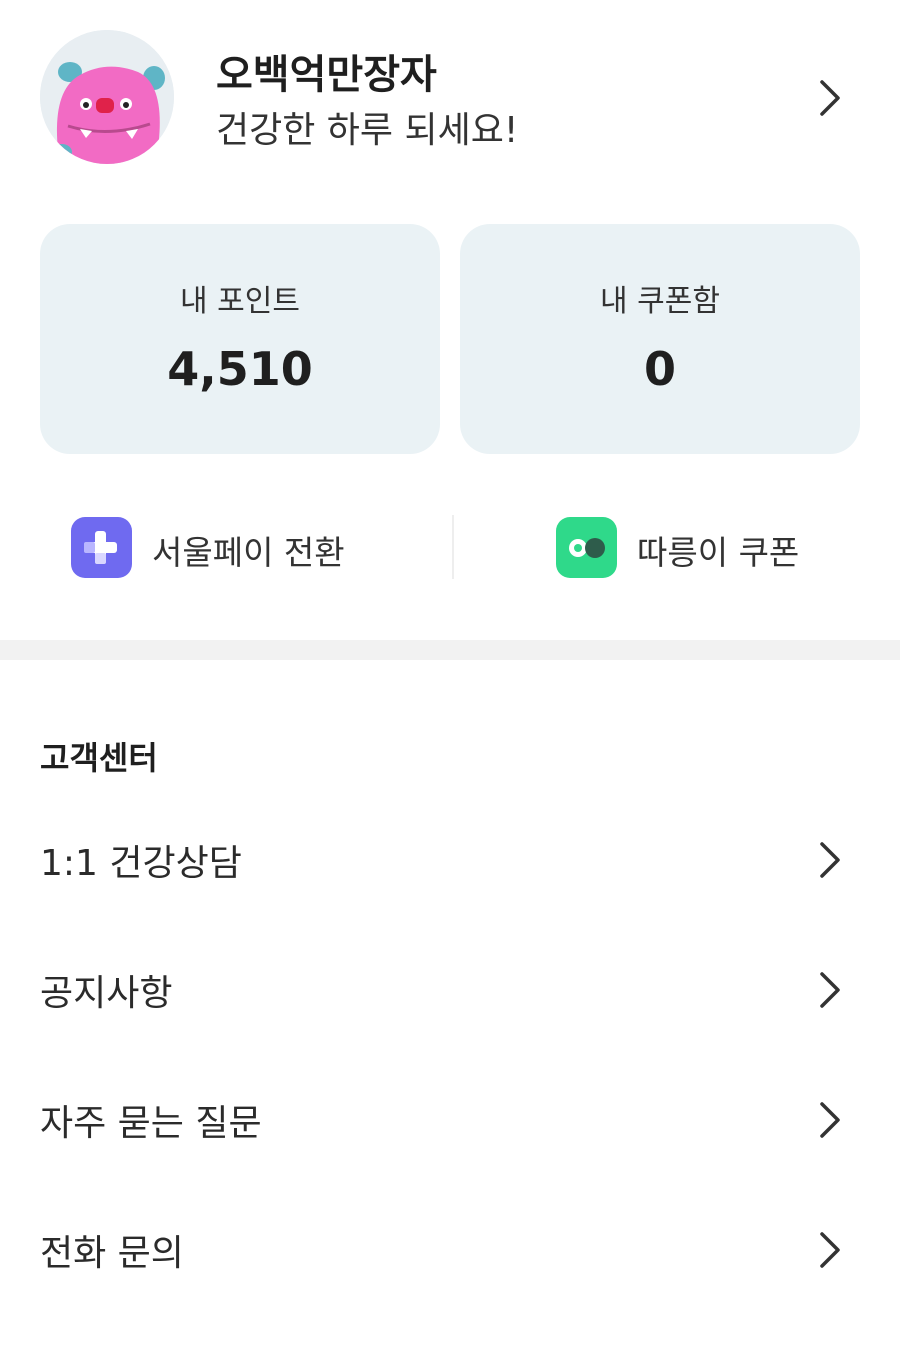 Image resolution: width=900 pixels, height=1345 pixels. I want to click on coupons-value: 0, so click(659, 369).